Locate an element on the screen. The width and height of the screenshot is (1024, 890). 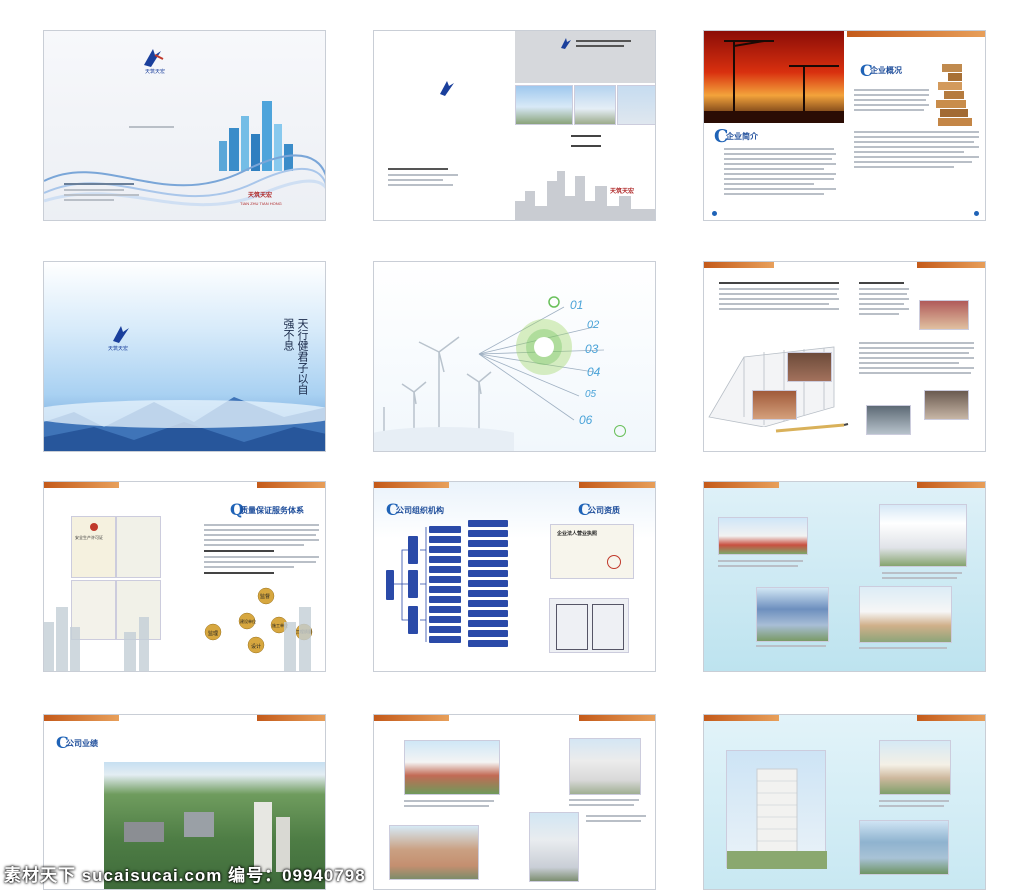
quality-top-bar is located at coordinates (81, 485).